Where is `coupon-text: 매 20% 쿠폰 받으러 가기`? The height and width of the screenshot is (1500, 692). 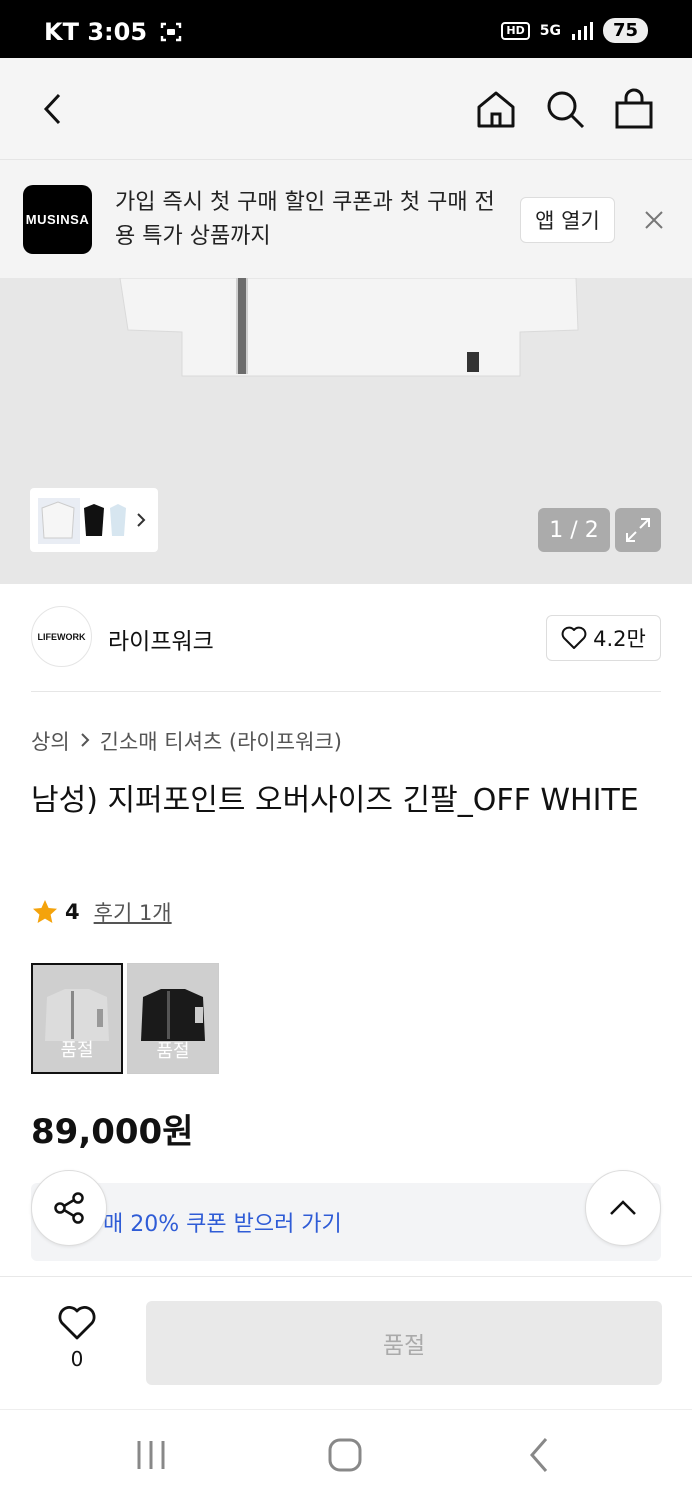
coupon-text: 매 20% 쿠폰 받으러 가기 is located at coordinates (222, 1222).